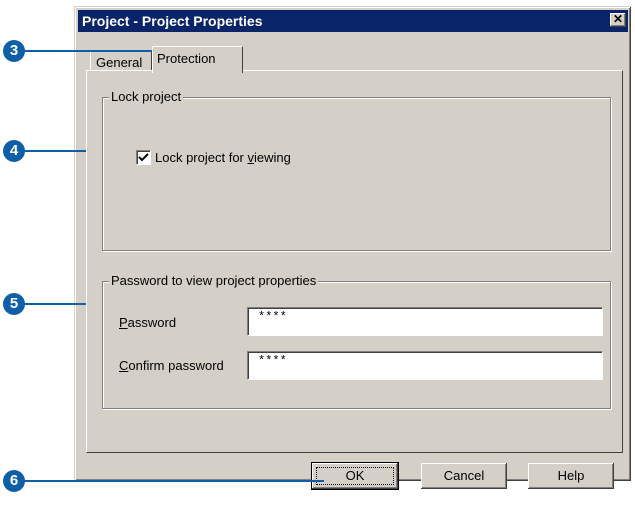  I want to click on tab-general: General, so click(121, 60).